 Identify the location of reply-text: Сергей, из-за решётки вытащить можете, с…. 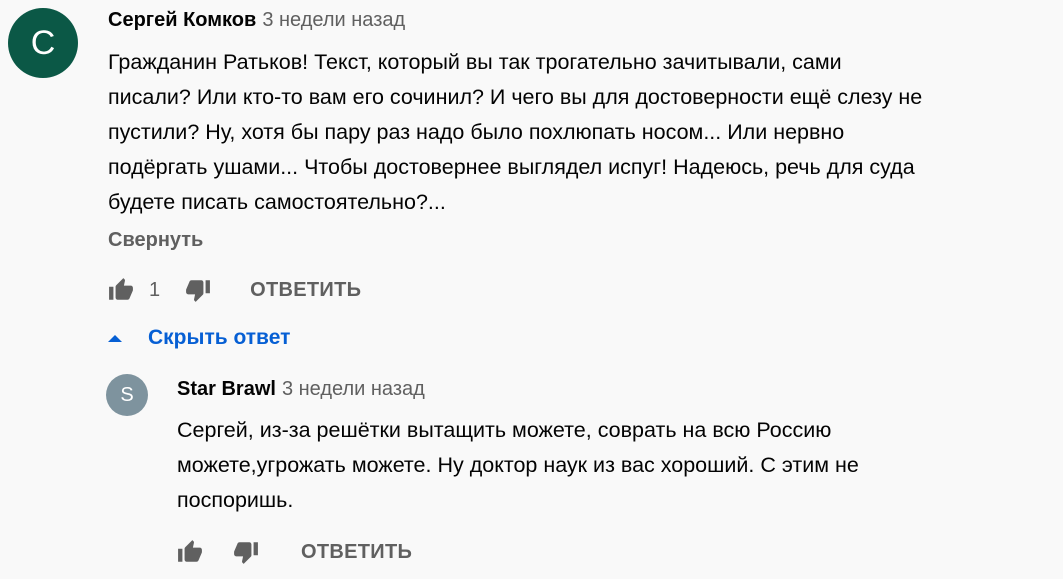
(612, 465).